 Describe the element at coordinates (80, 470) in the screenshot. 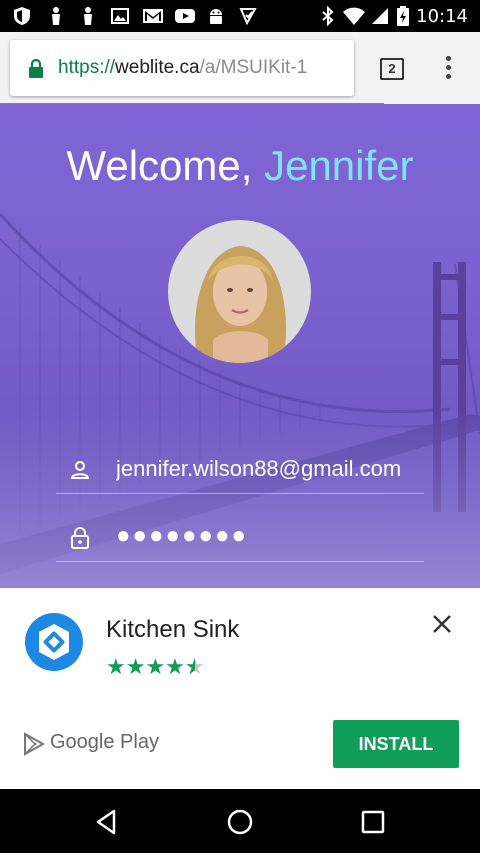

I see `person-icon` at that location.